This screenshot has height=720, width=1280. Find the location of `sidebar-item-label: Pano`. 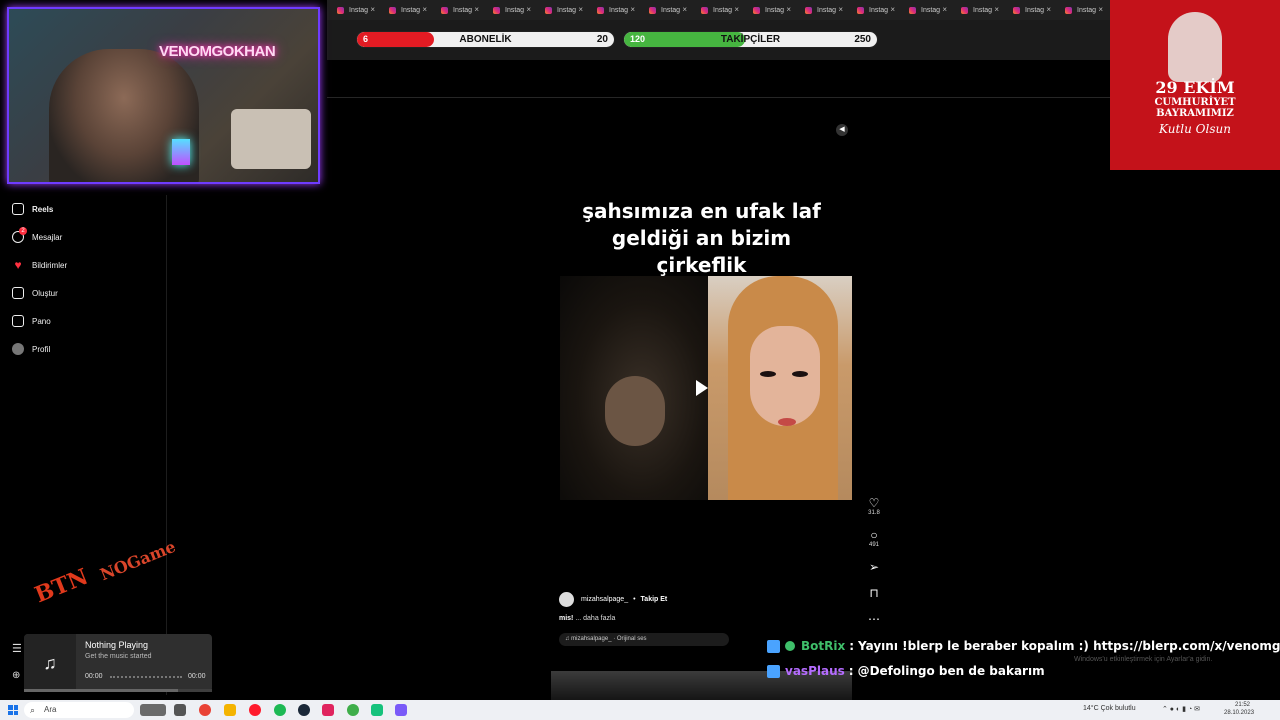

sidebar-item-label: Pano is located at coordinates (41, 321).